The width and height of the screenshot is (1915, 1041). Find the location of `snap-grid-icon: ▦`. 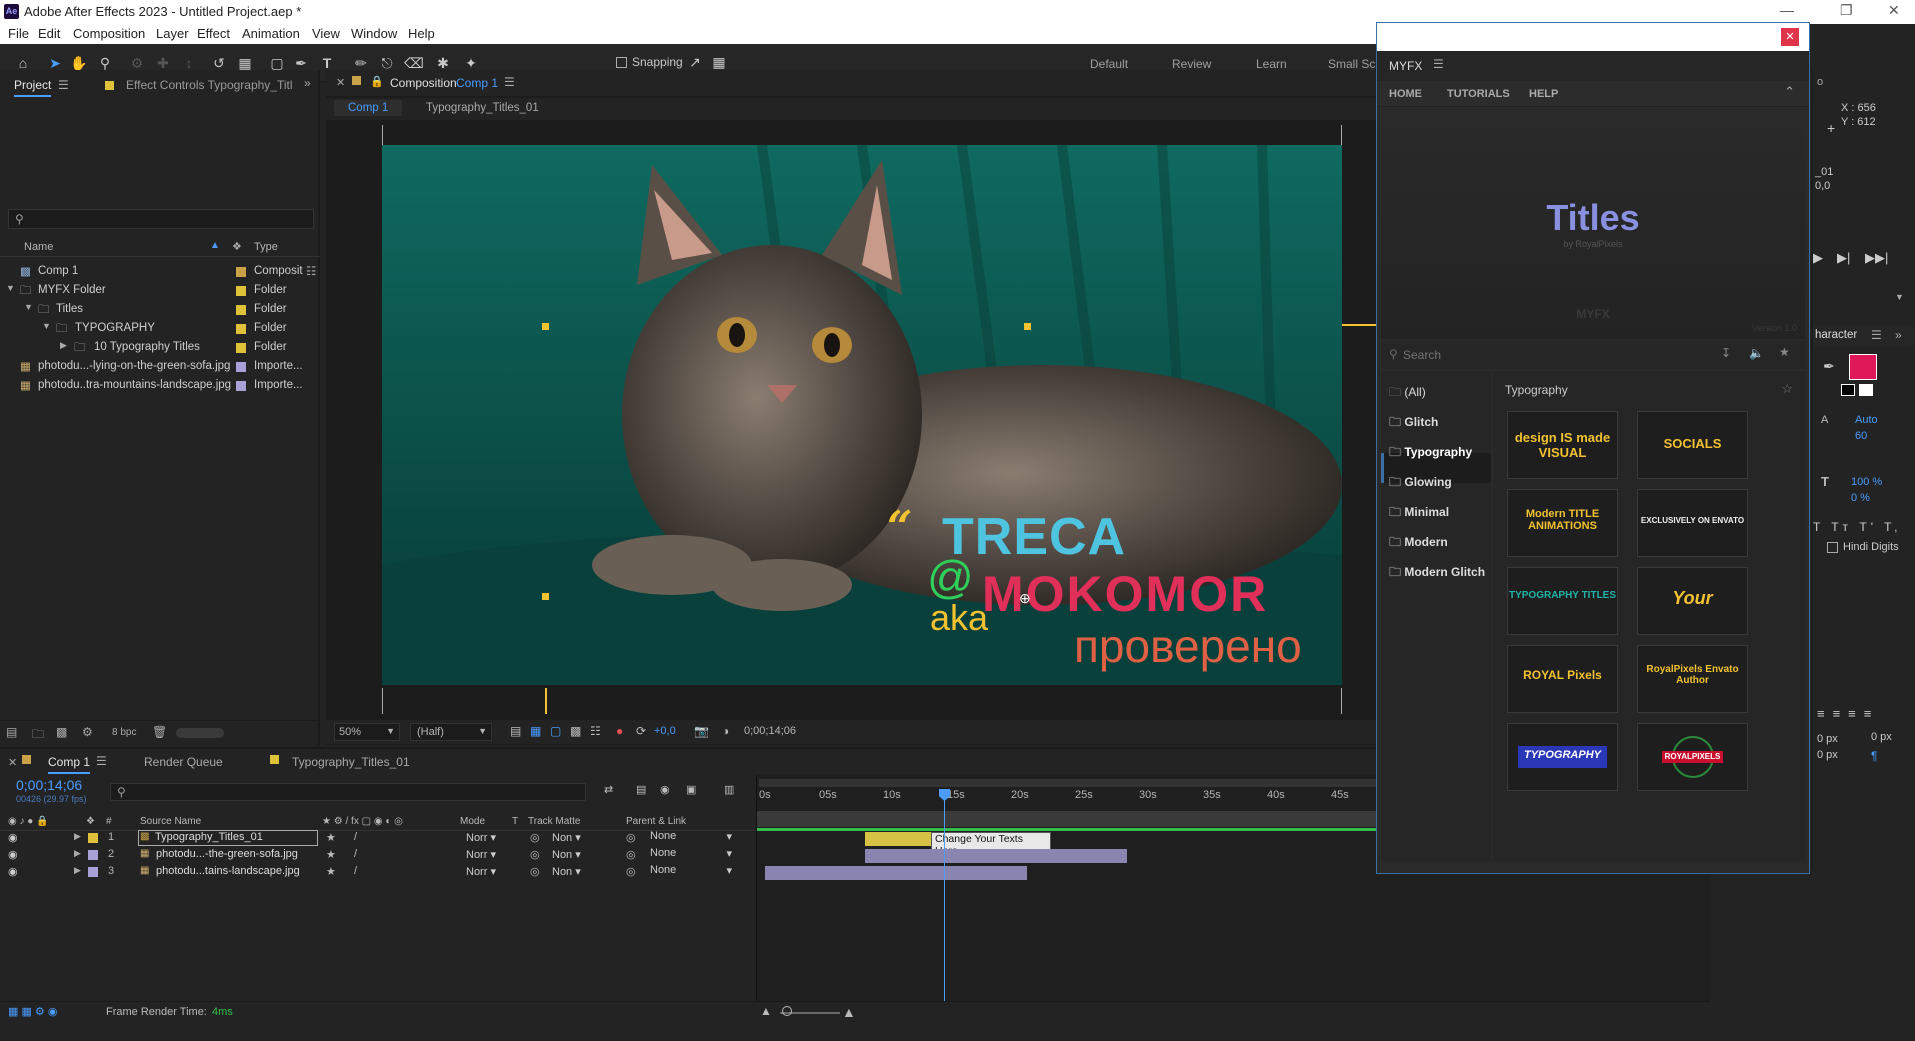

snap-grid-icon: ▦ is located at coordinates (719, 62).